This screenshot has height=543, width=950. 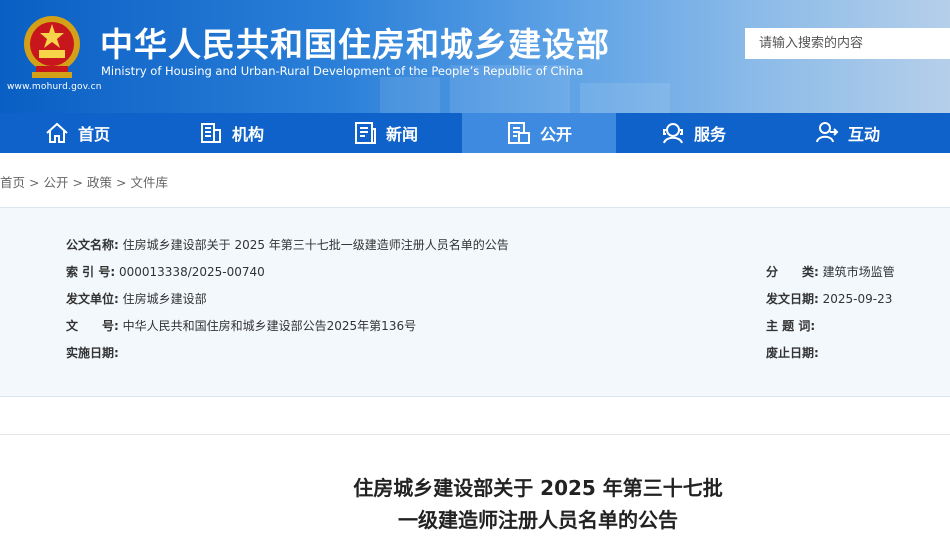 I want to click on main-nav: 首页 机构 新闻 公开 服务 互动, so click(x=475, y=133).